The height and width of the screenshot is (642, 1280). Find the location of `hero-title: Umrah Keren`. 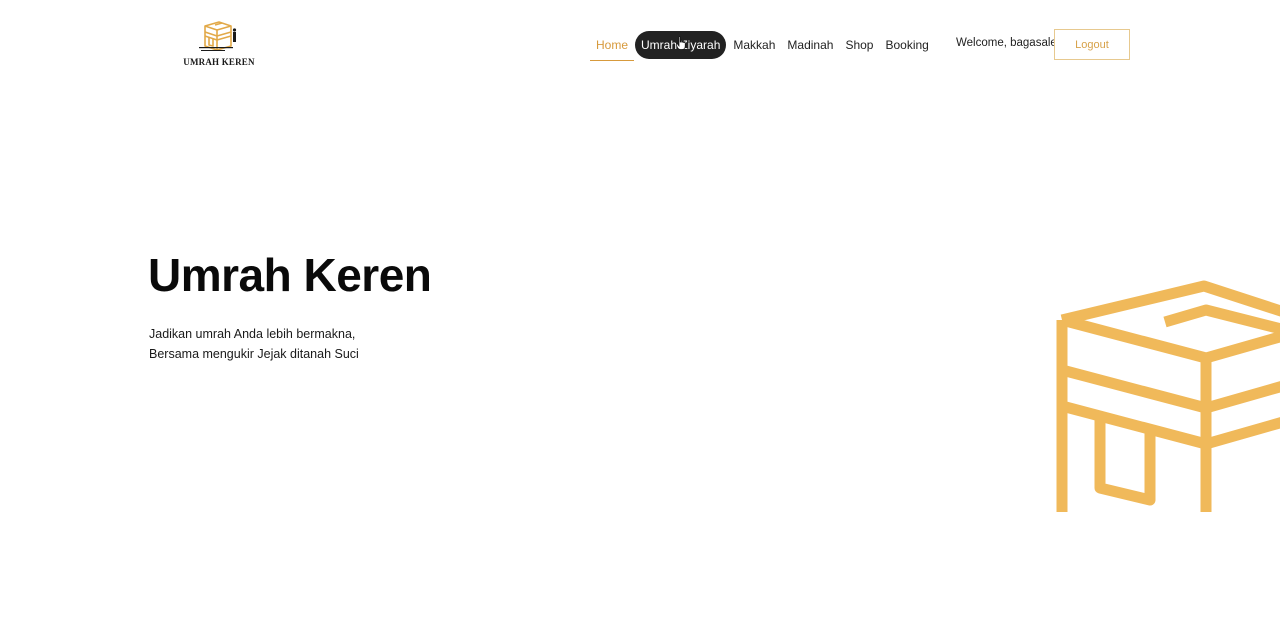

hero-title: Umrah Keren is located at coordinates (290, 275).